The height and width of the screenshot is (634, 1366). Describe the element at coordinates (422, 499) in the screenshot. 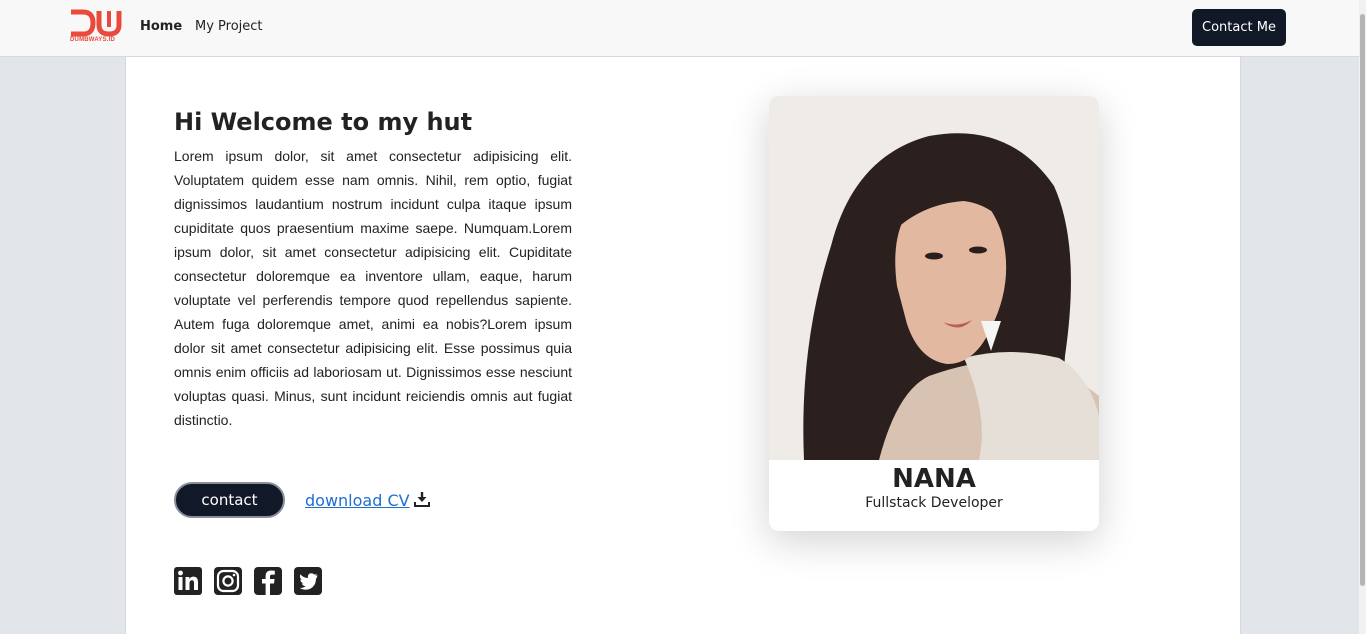

I see `download-icon` at that location.